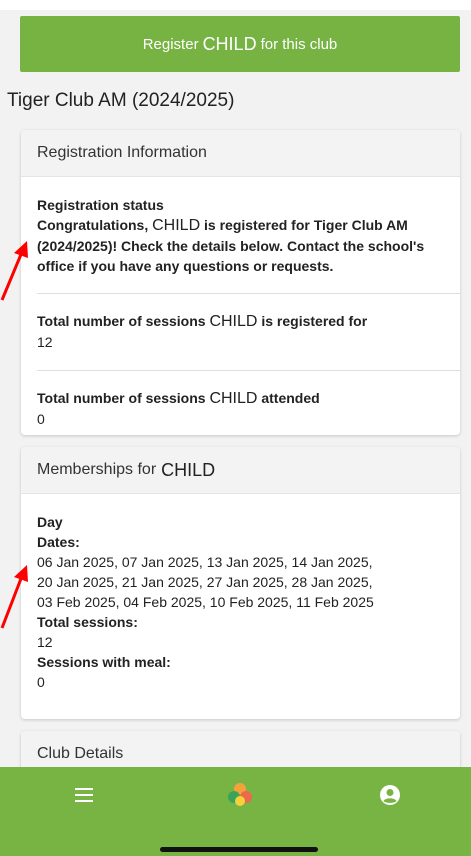 This screenshot has height=856, width=471. Describe the element at coordinates (314, 321) in the screenshot. I see `sessions-registered-label-suffix: is registered for` at that location.